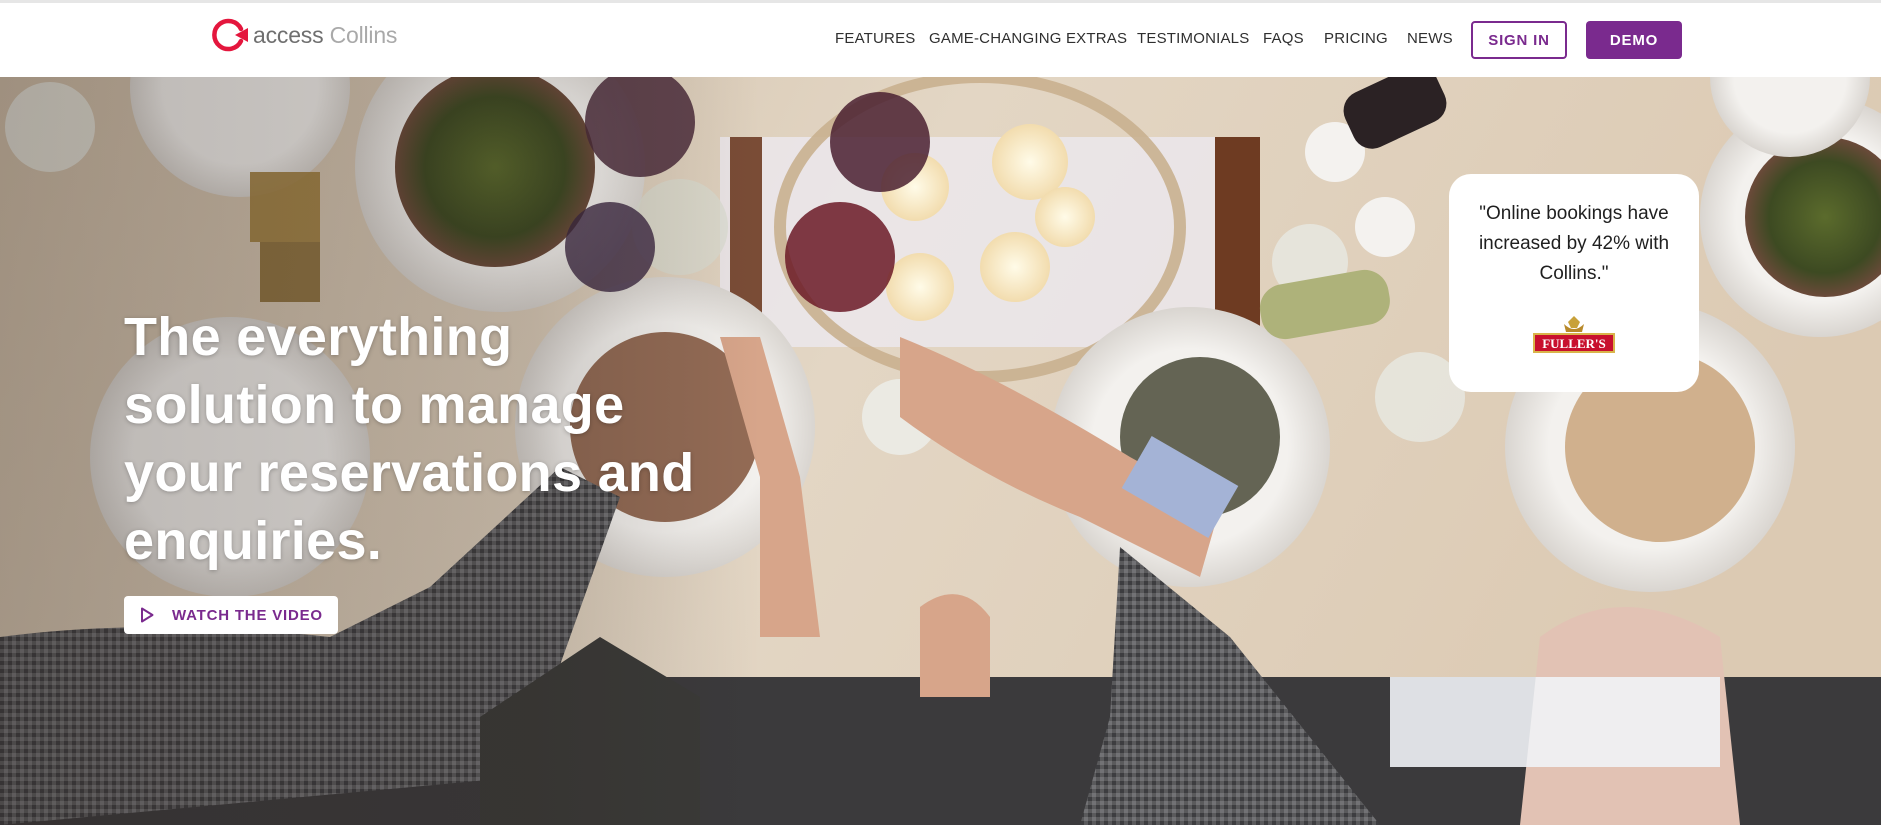  I want to click on play-icon, so click(147, 615).